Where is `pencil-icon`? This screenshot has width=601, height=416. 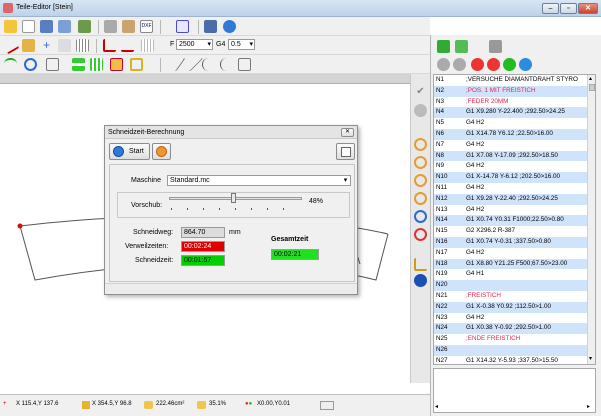
pencil-icon is located at coordinates (28, 45).